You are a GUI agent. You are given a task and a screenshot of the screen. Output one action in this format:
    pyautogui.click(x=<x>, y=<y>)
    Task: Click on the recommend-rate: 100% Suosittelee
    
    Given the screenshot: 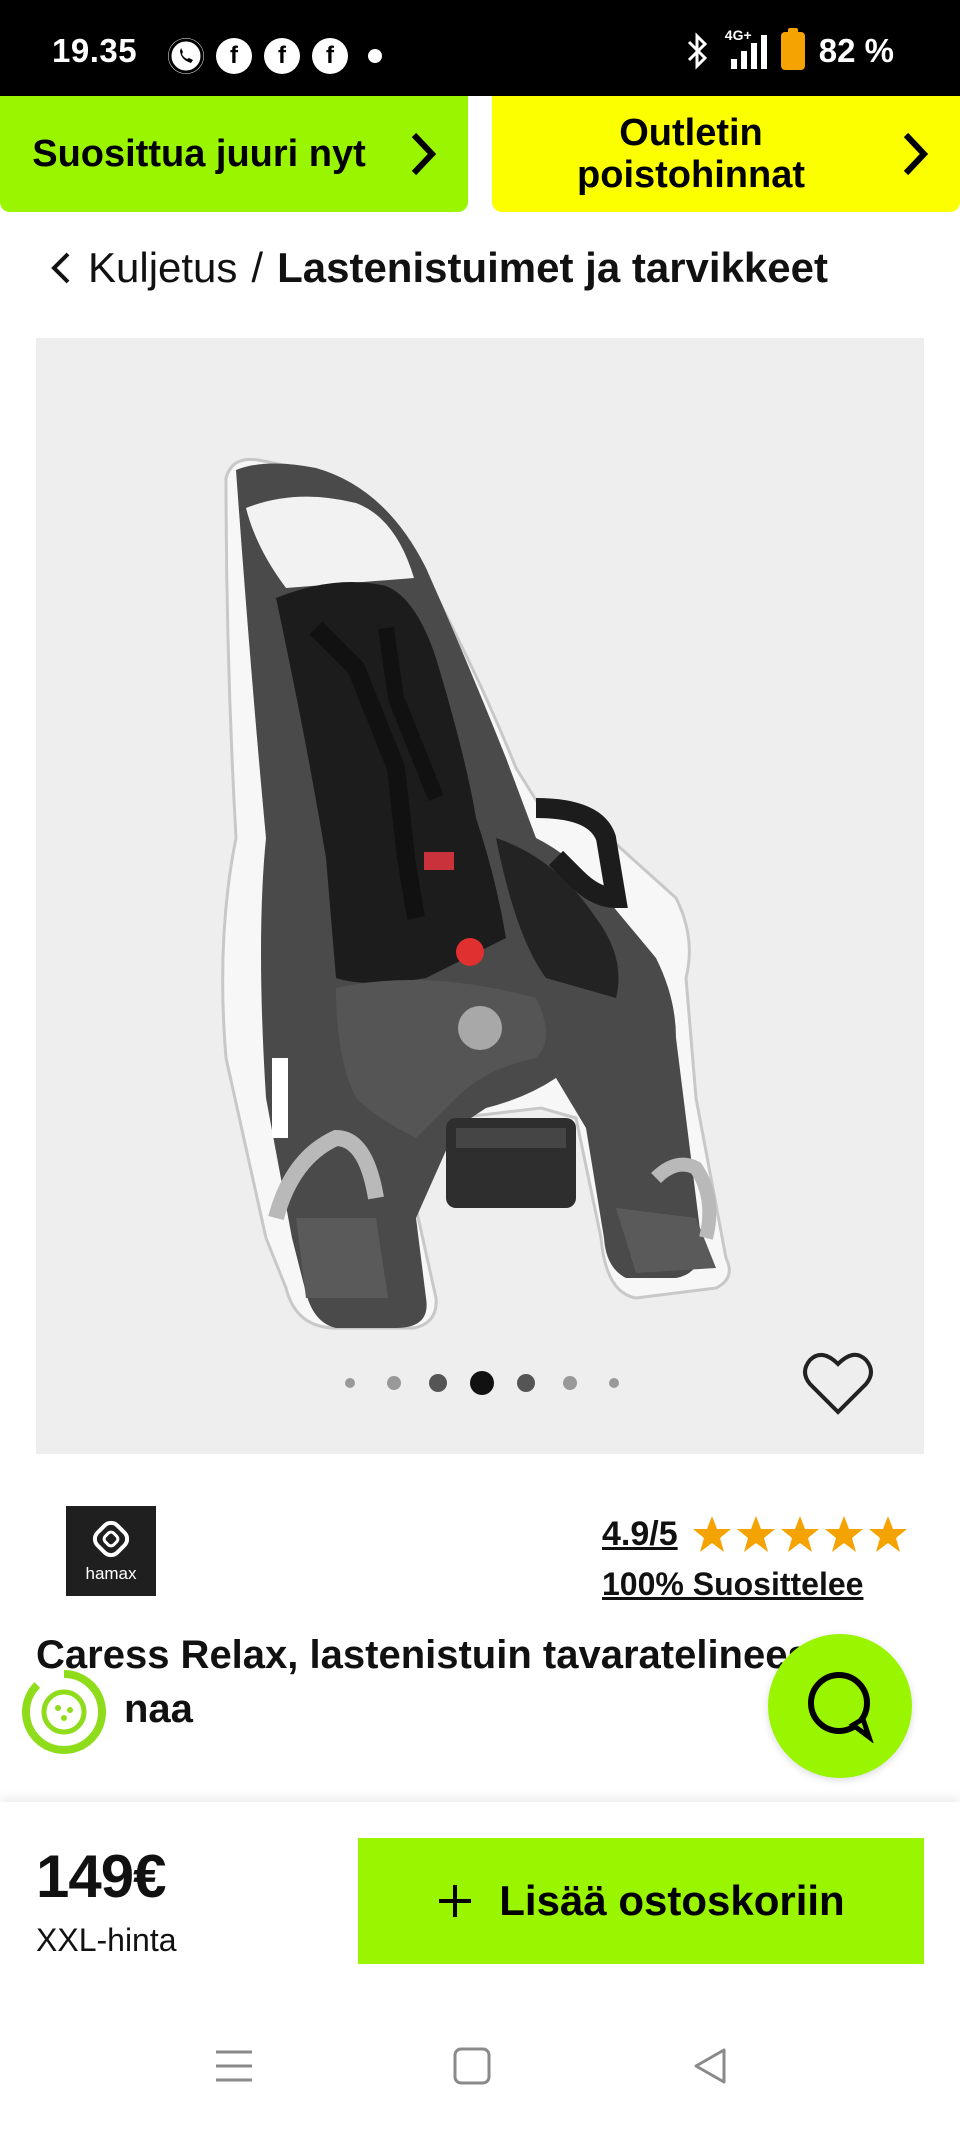 What is the action you would take?
    pyautogui.click(x=755, y=1584)
    